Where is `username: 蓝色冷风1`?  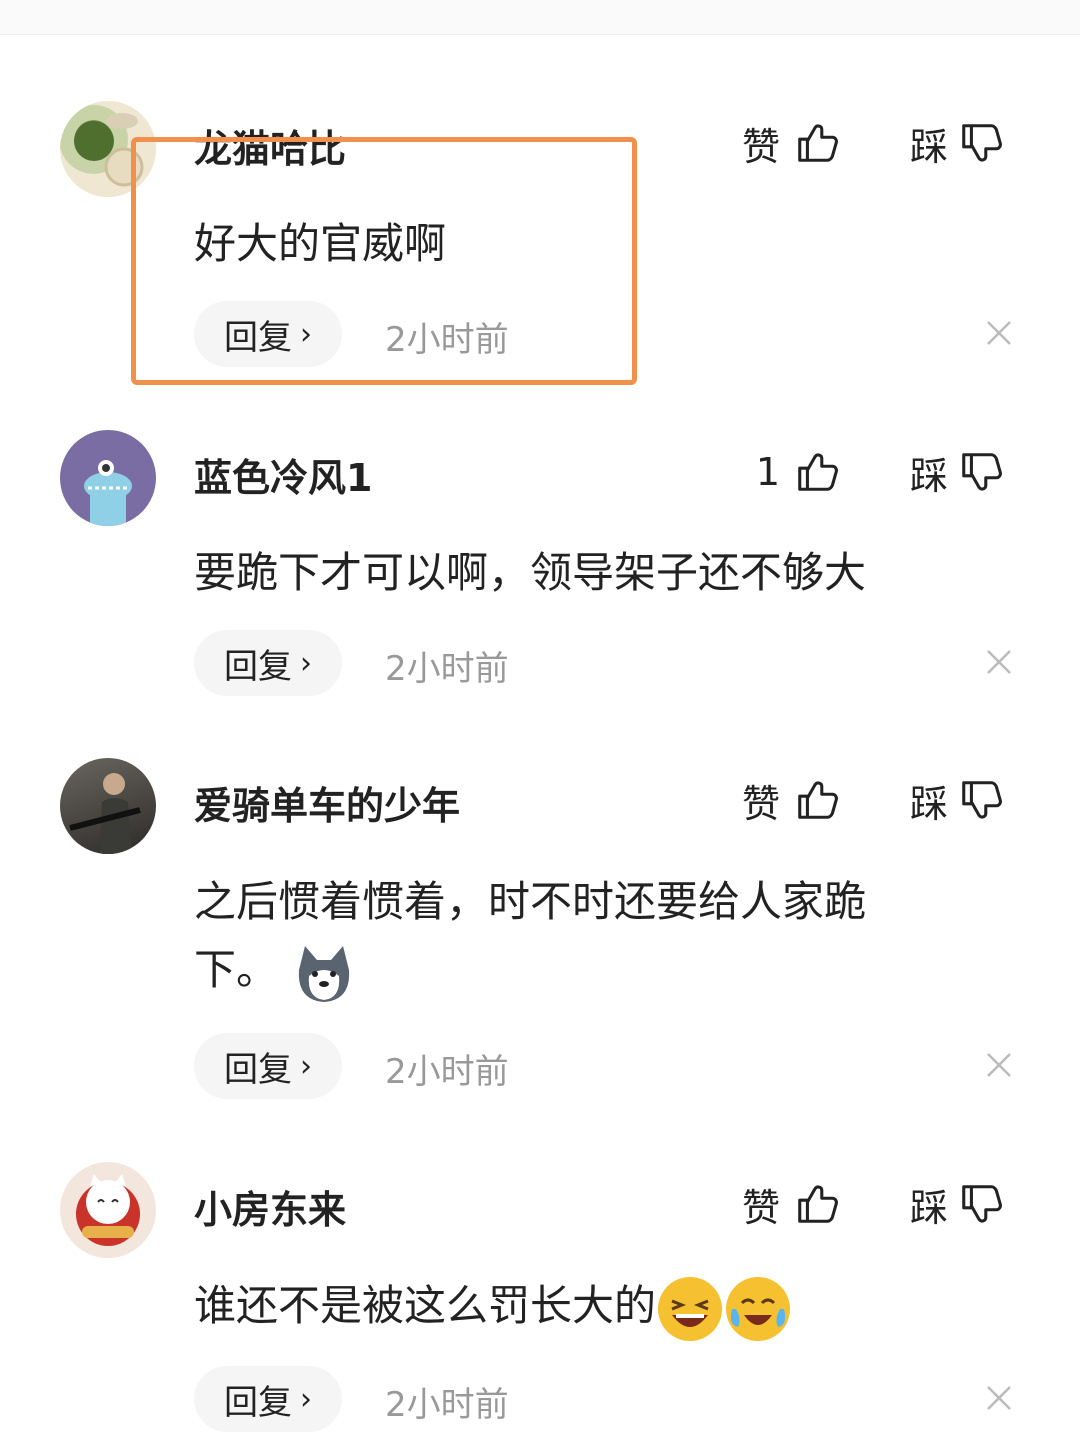 username: 蓝色冷风1 is located at coordinates (283, 474).